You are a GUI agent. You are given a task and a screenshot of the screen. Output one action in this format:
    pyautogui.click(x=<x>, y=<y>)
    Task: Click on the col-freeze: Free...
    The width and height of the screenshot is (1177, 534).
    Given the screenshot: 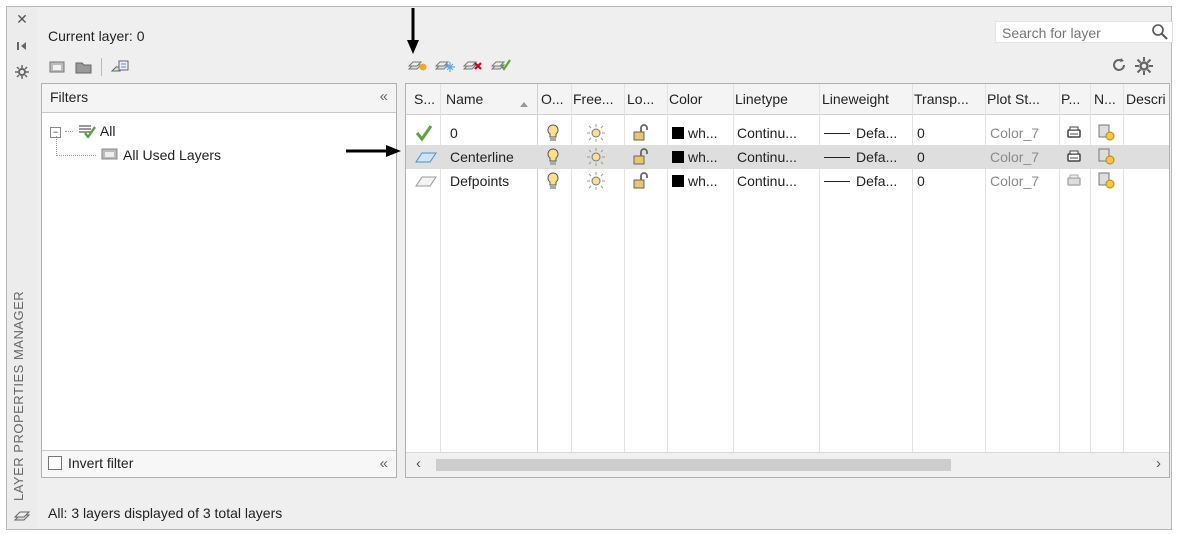 What is the action you would take?
    pyautogui.click(x=597, y=99)
    